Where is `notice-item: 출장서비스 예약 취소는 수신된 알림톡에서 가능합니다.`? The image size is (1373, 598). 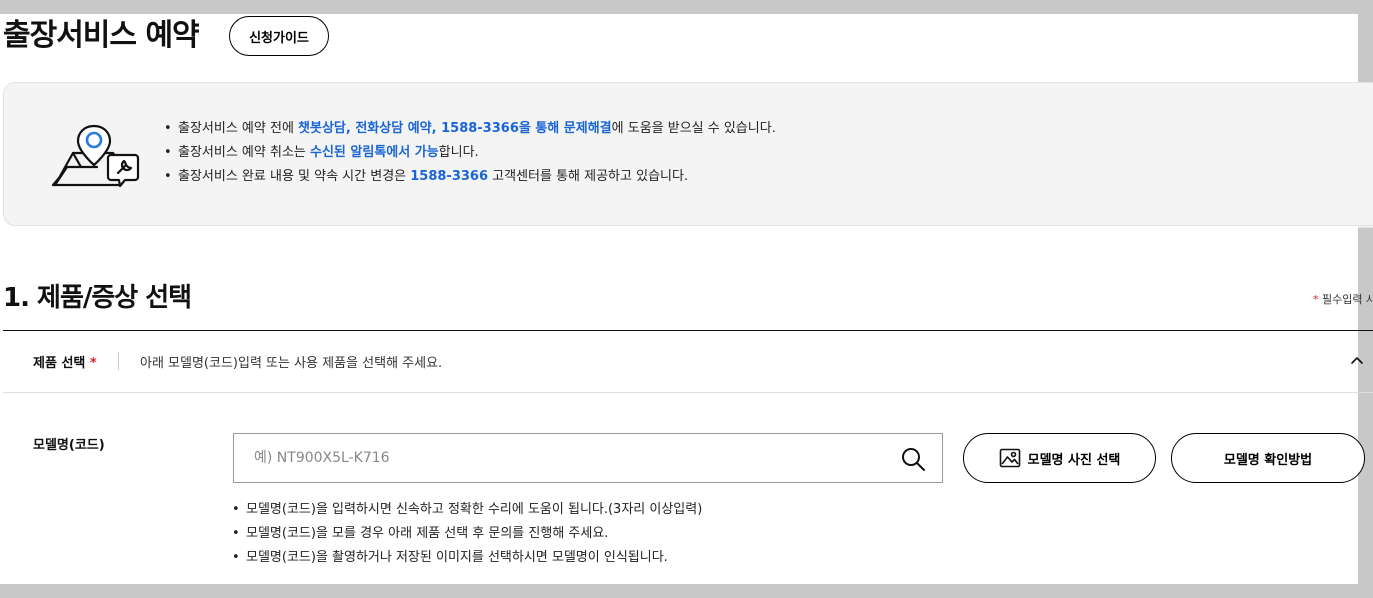
notice-item: 출장서비스 예약 취소는 수신된 알림톡에서 가능합니다. is located at coordinates (470, 153).